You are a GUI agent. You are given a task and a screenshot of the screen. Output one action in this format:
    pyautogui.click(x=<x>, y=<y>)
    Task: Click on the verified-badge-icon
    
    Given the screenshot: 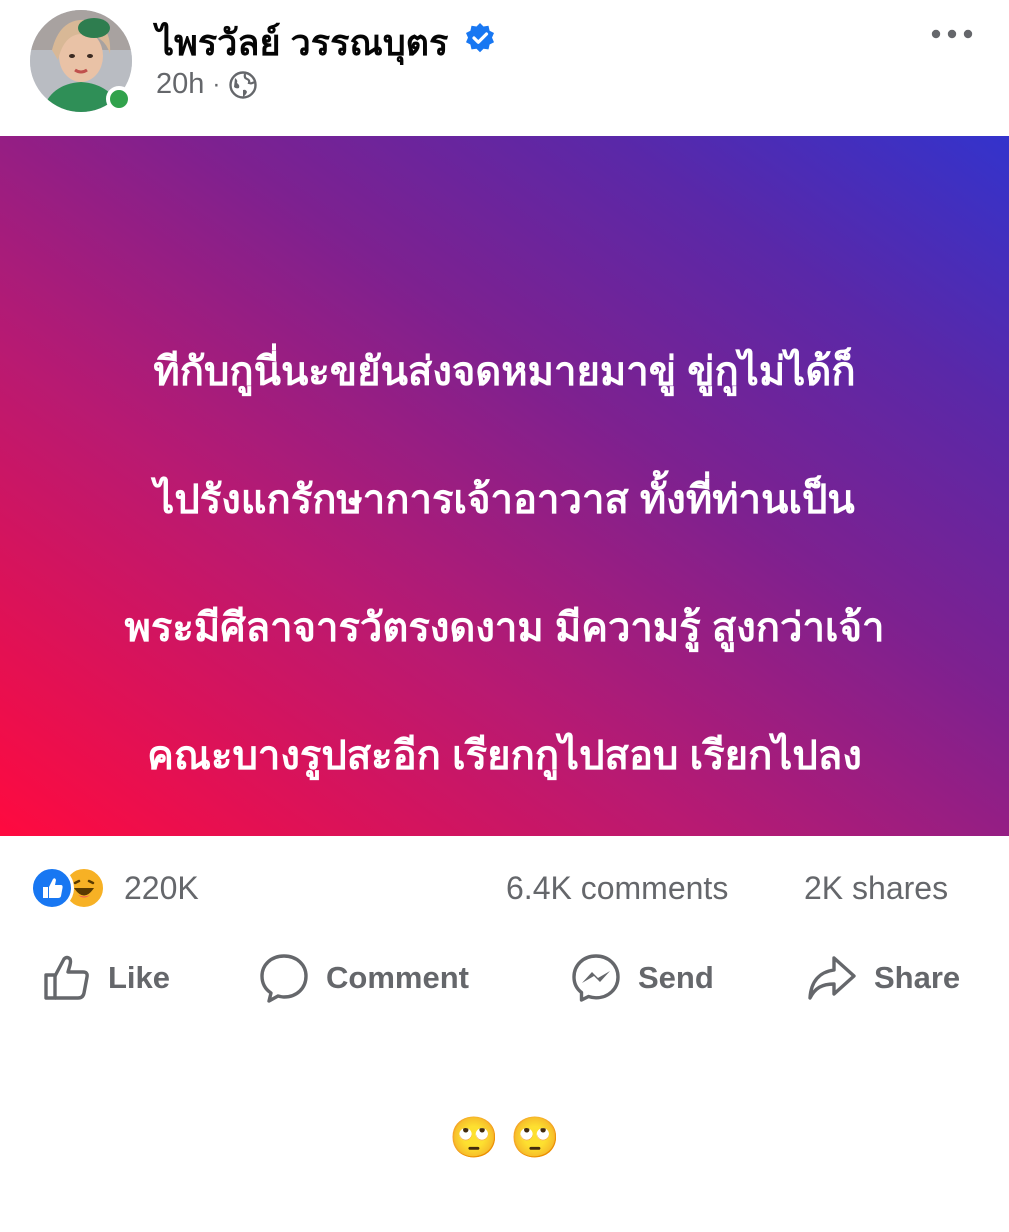 What is the action you would take?
    pyautogui.click(x=480, y=38)
    